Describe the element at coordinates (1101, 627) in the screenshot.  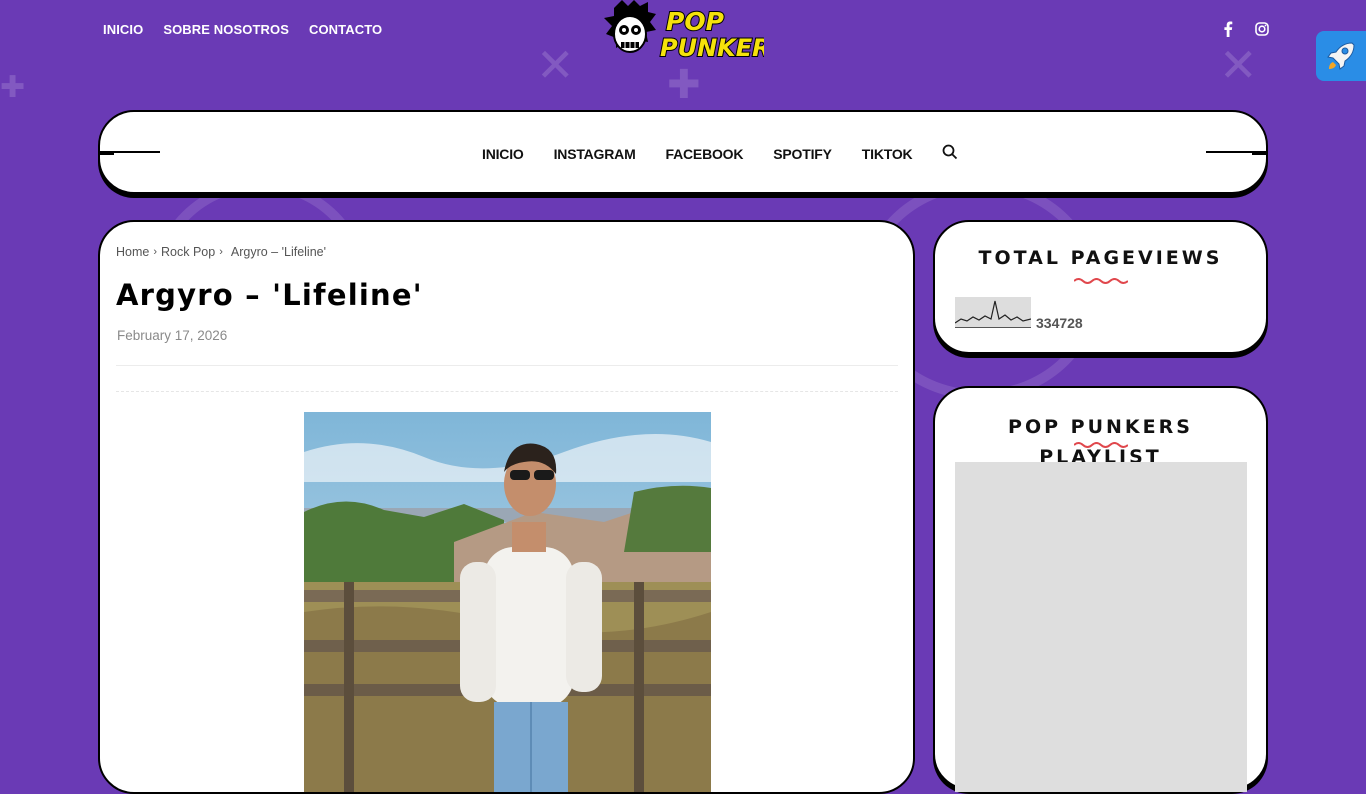
I see `playlist-embed` at that location.